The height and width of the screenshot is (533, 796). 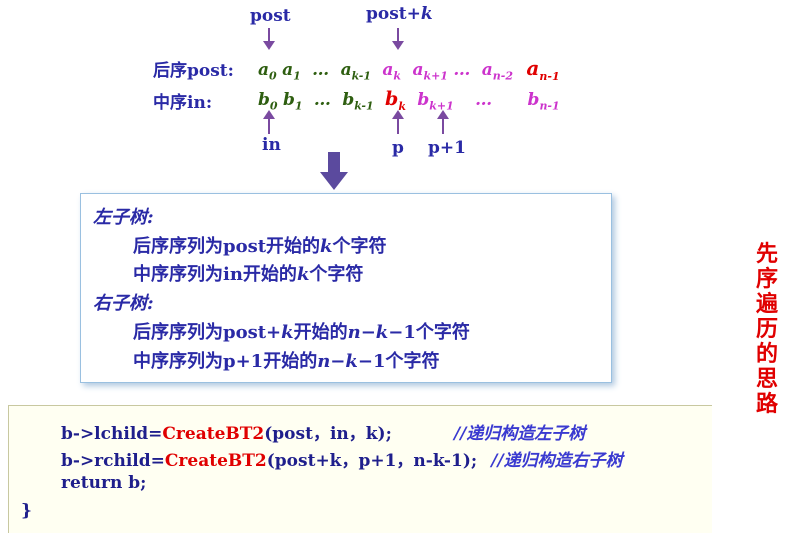 What do you see at coordinates (435, 101) in the screenshot?
I see `elem-bk+1: bk+1` at bounding box center [435, 101].